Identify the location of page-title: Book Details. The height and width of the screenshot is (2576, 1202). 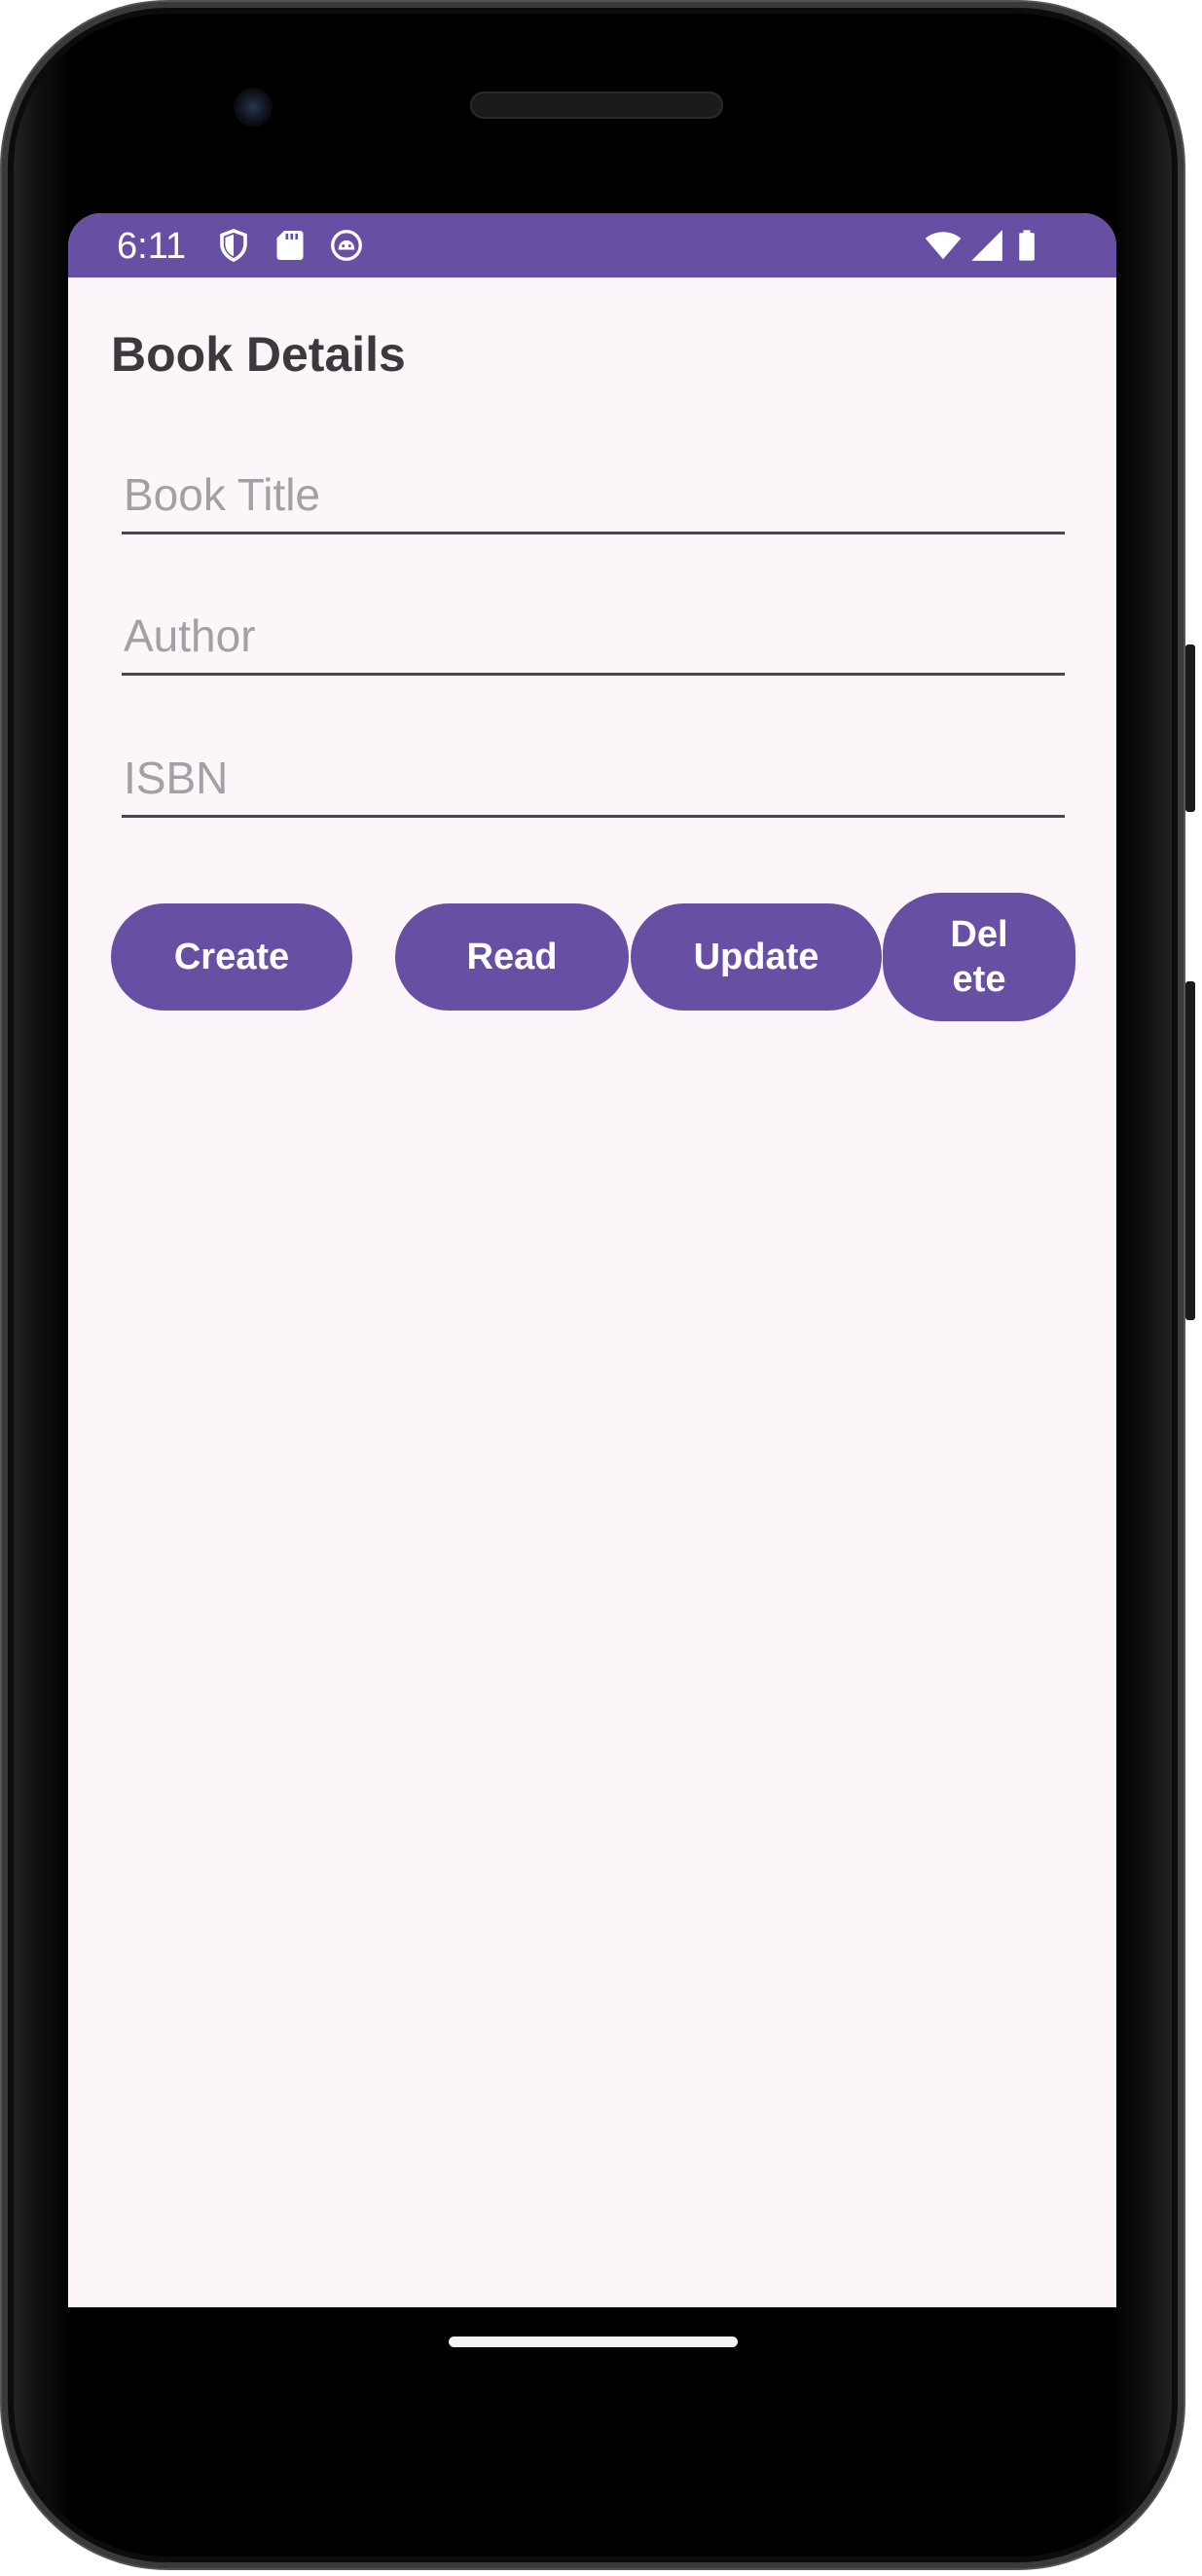
(258, 354).